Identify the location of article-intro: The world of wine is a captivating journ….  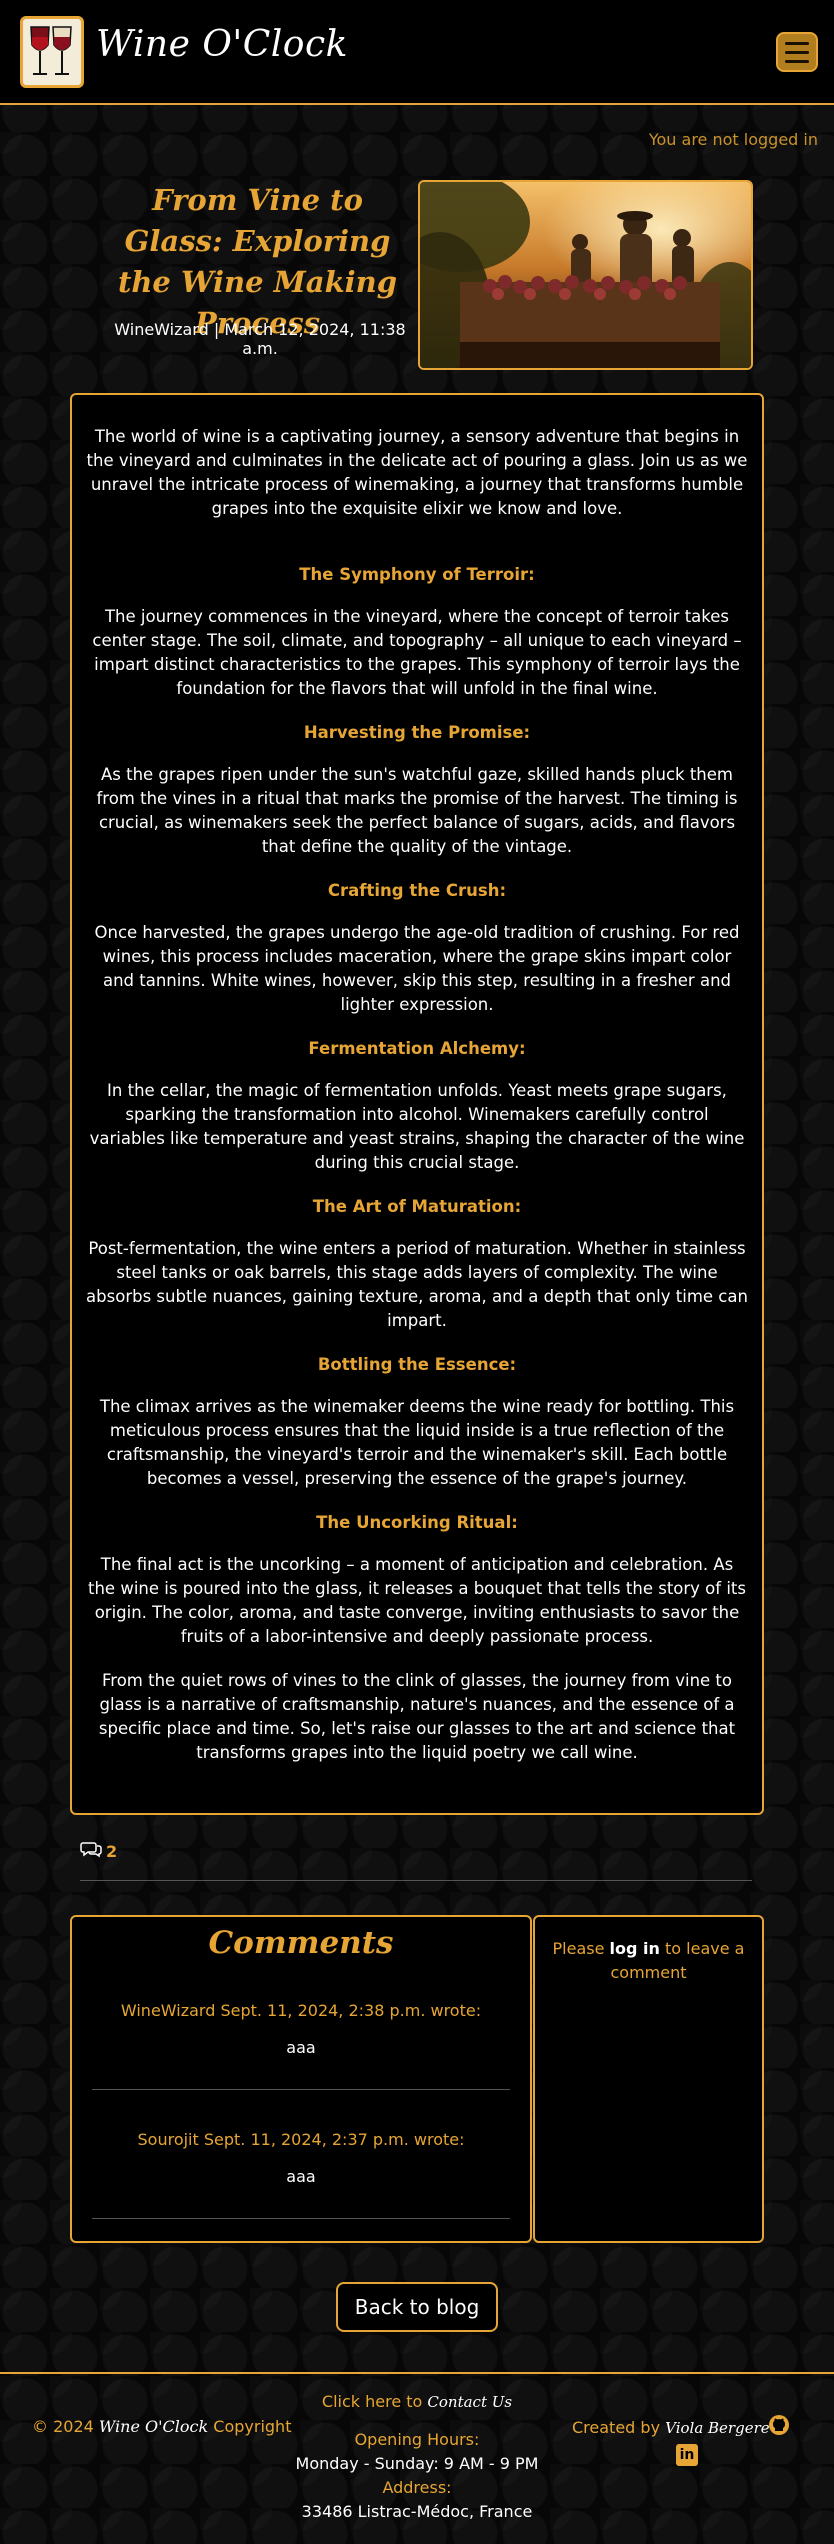
(417, 472).